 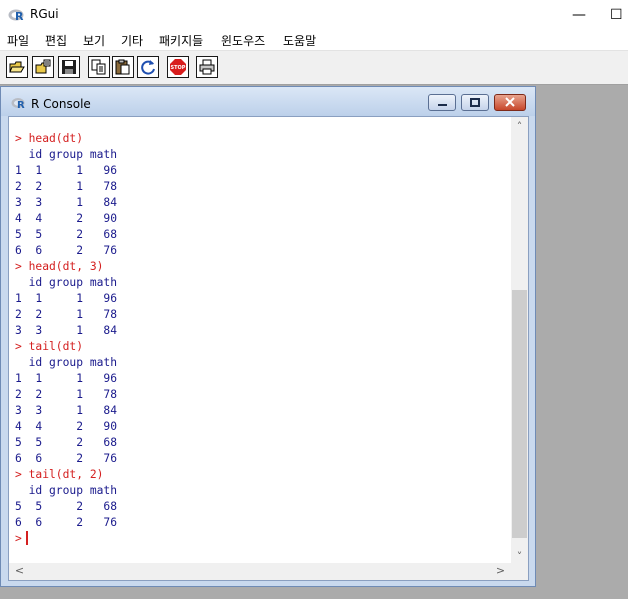 I want to click on paste-button, so click(x=123, y=67).